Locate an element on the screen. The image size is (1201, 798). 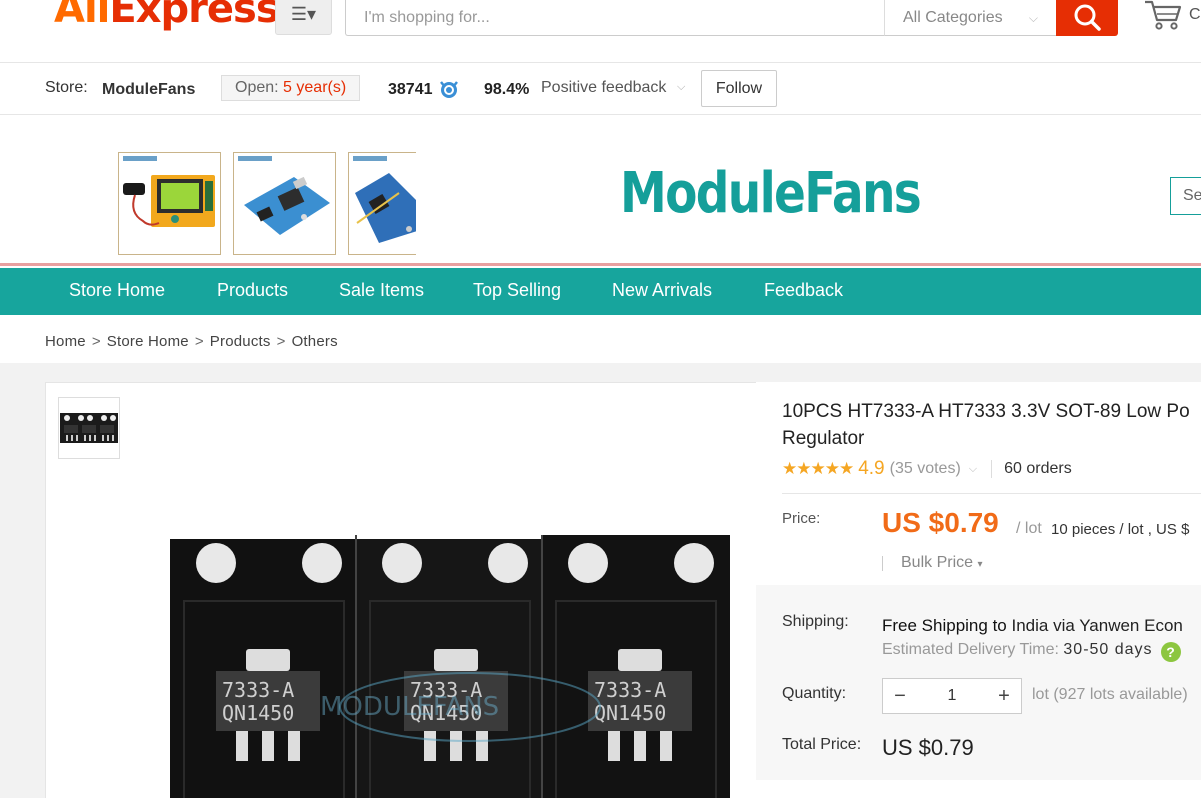
breadcrumb-others: Others is located at coordinates (314, 341).